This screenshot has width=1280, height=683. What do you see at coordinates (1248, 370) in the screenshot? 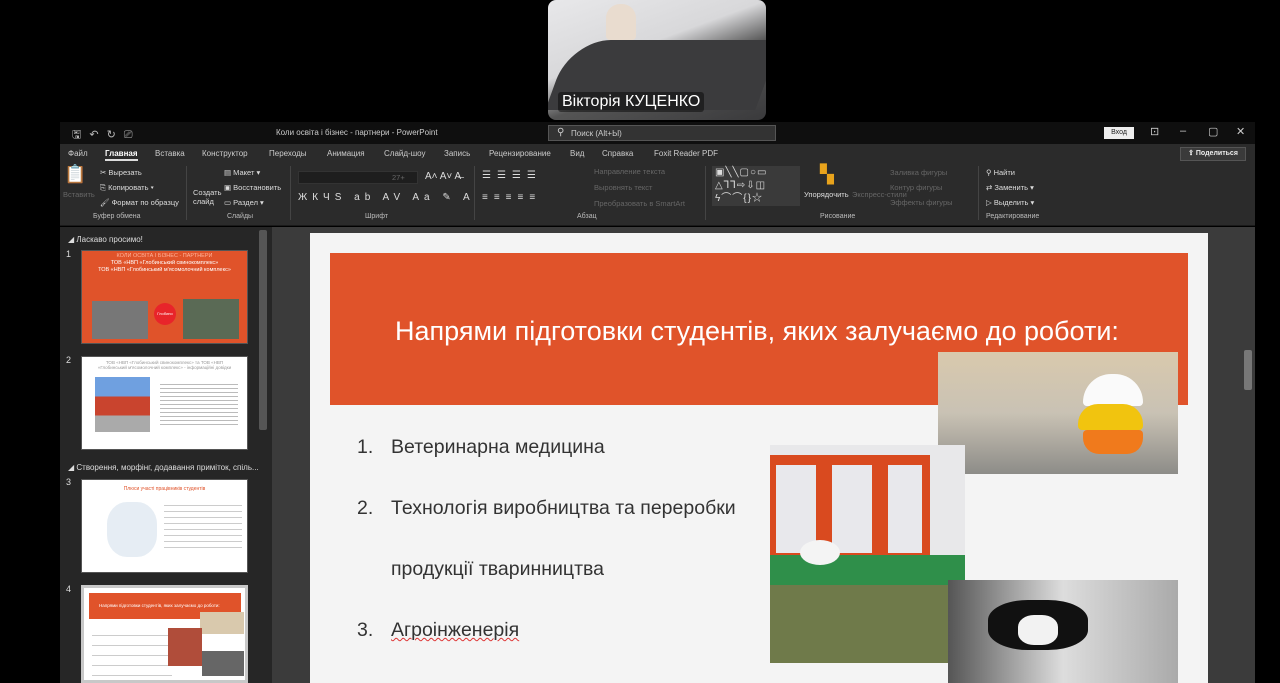
I see `editor-scrollbar` at bounding box center [1248, 370].